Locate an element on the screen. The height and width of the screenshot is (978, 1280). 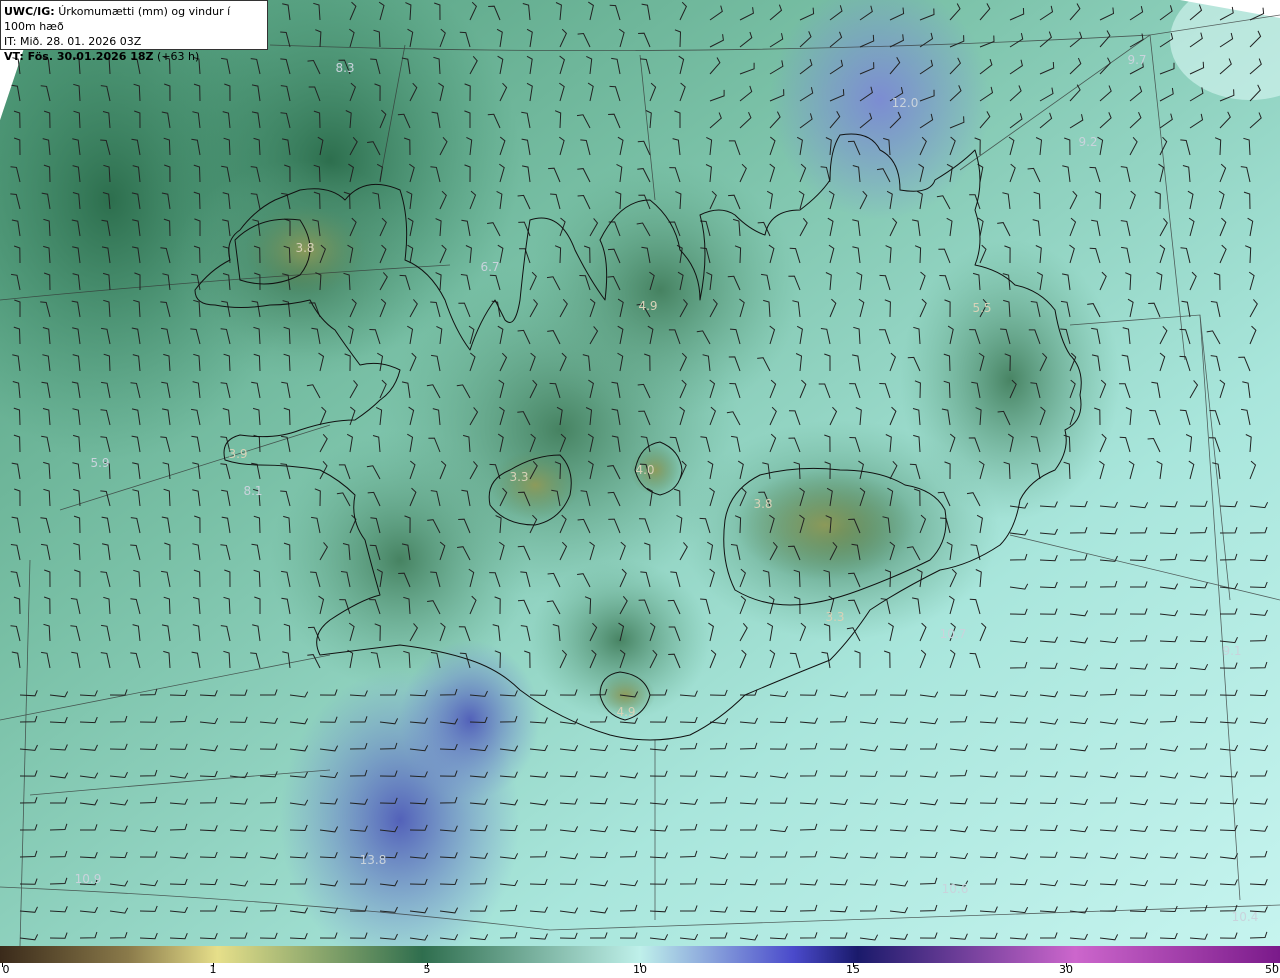
color-scale-tick-label: 15 is located at coordinates (853, 969).